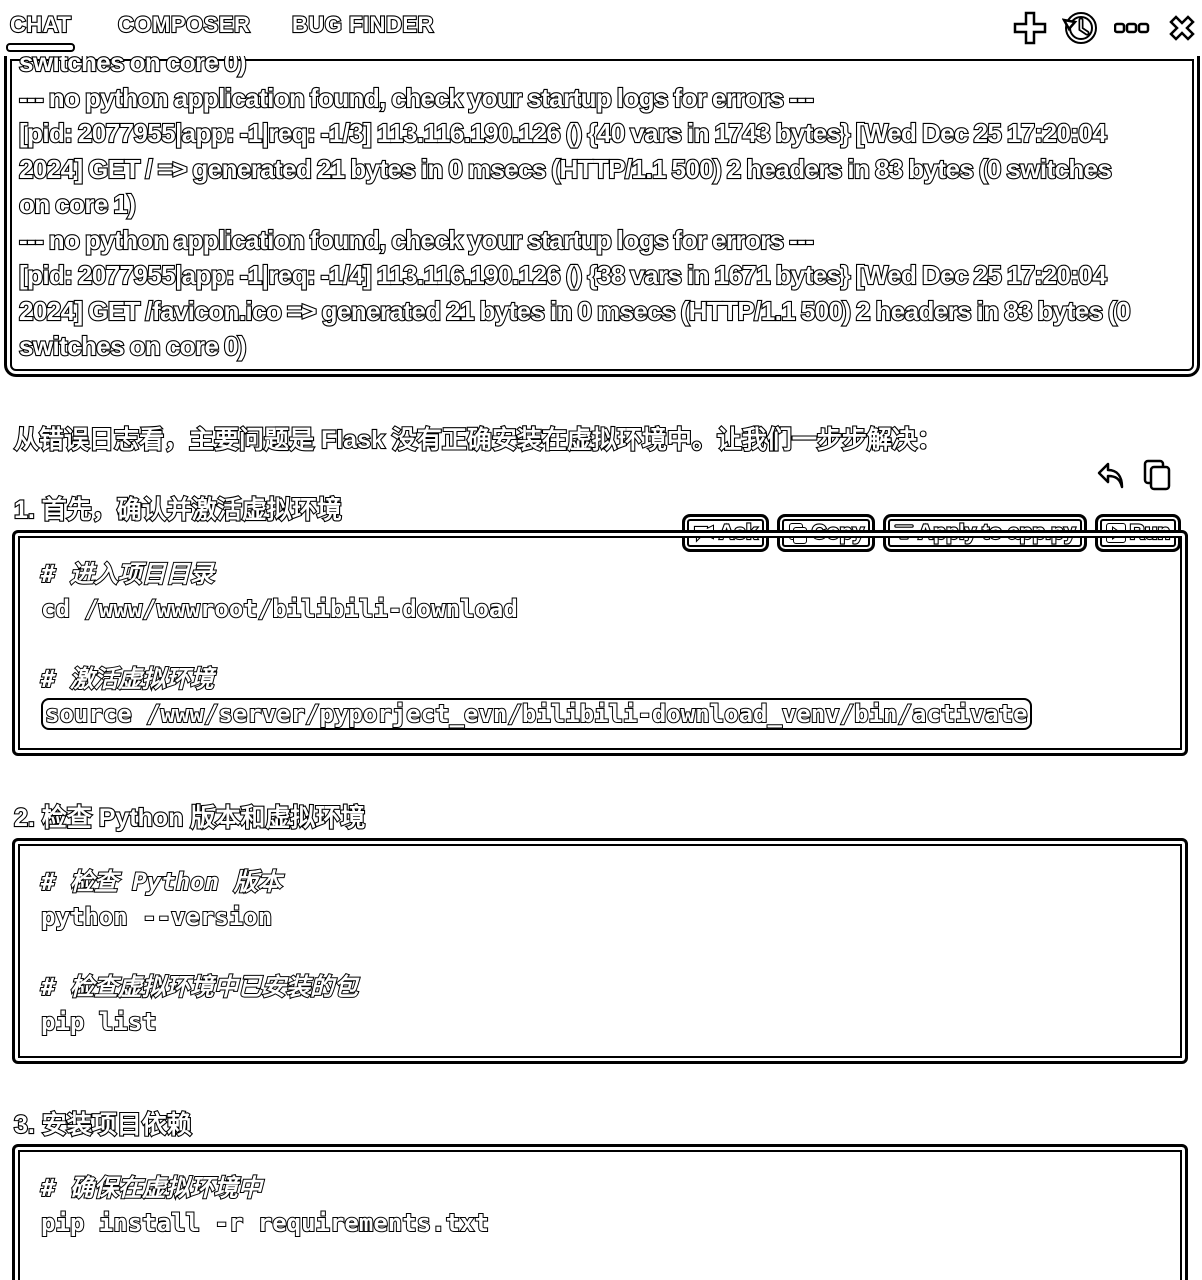 This screenshot has width=1202, height=1280. I want to click on code-line: pip install -r requirements.txt, so click(265, 1223).